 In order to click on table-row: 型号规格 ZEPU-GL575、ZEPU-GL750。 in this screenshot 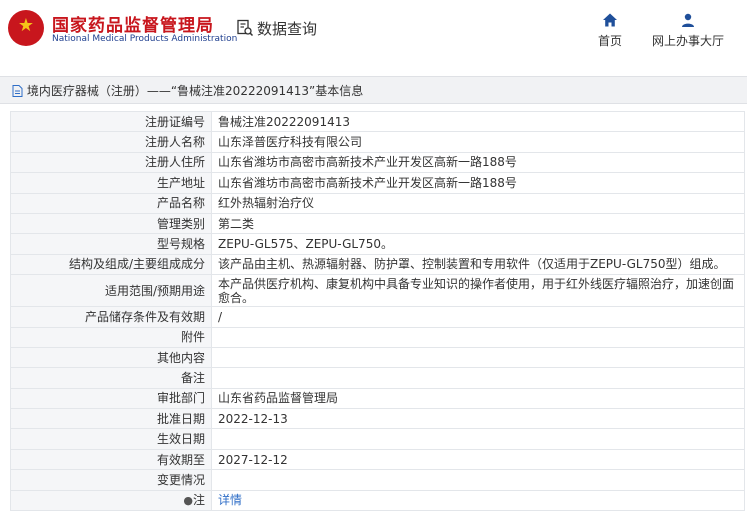, I will do `click(377, 244)`.